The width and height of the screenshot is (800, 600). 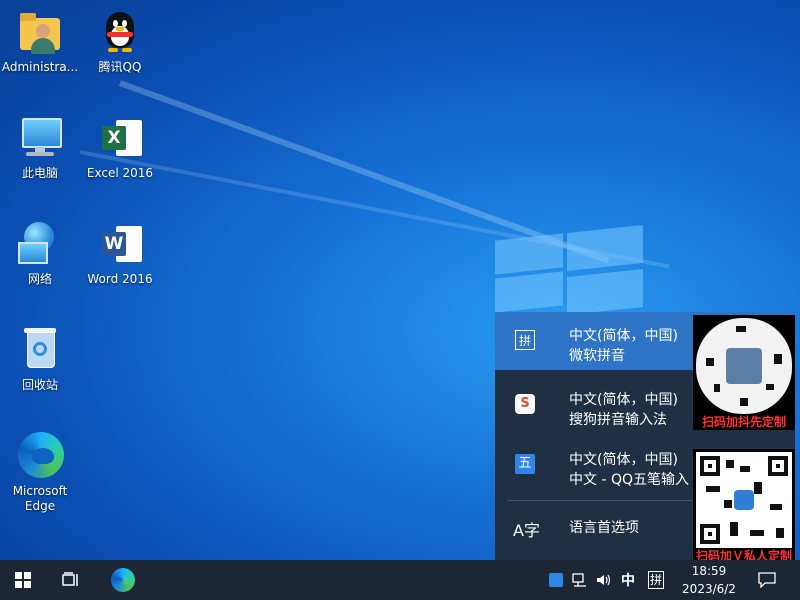 What do you see at coordinates (120, 279) in the screenshot?
I see `desktop-icon-label: Word 2016` at bounding box center [120, 279].